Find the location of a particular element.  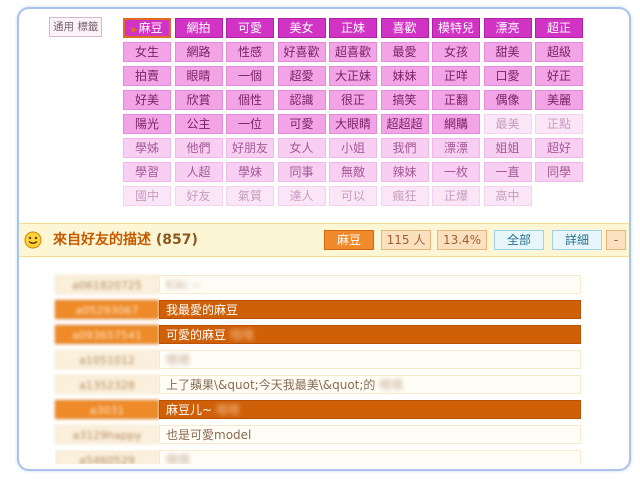

tag-item: 無敵 is located at coordinates (353, 172).